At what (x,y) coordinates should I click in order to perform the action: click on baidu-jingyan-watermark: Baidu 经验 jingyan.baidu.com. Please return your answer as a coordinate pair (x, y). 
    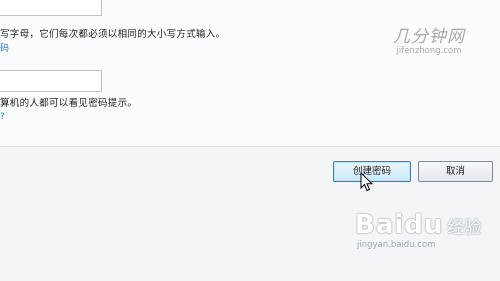
    Looking at the image, I should click on (418, 230).